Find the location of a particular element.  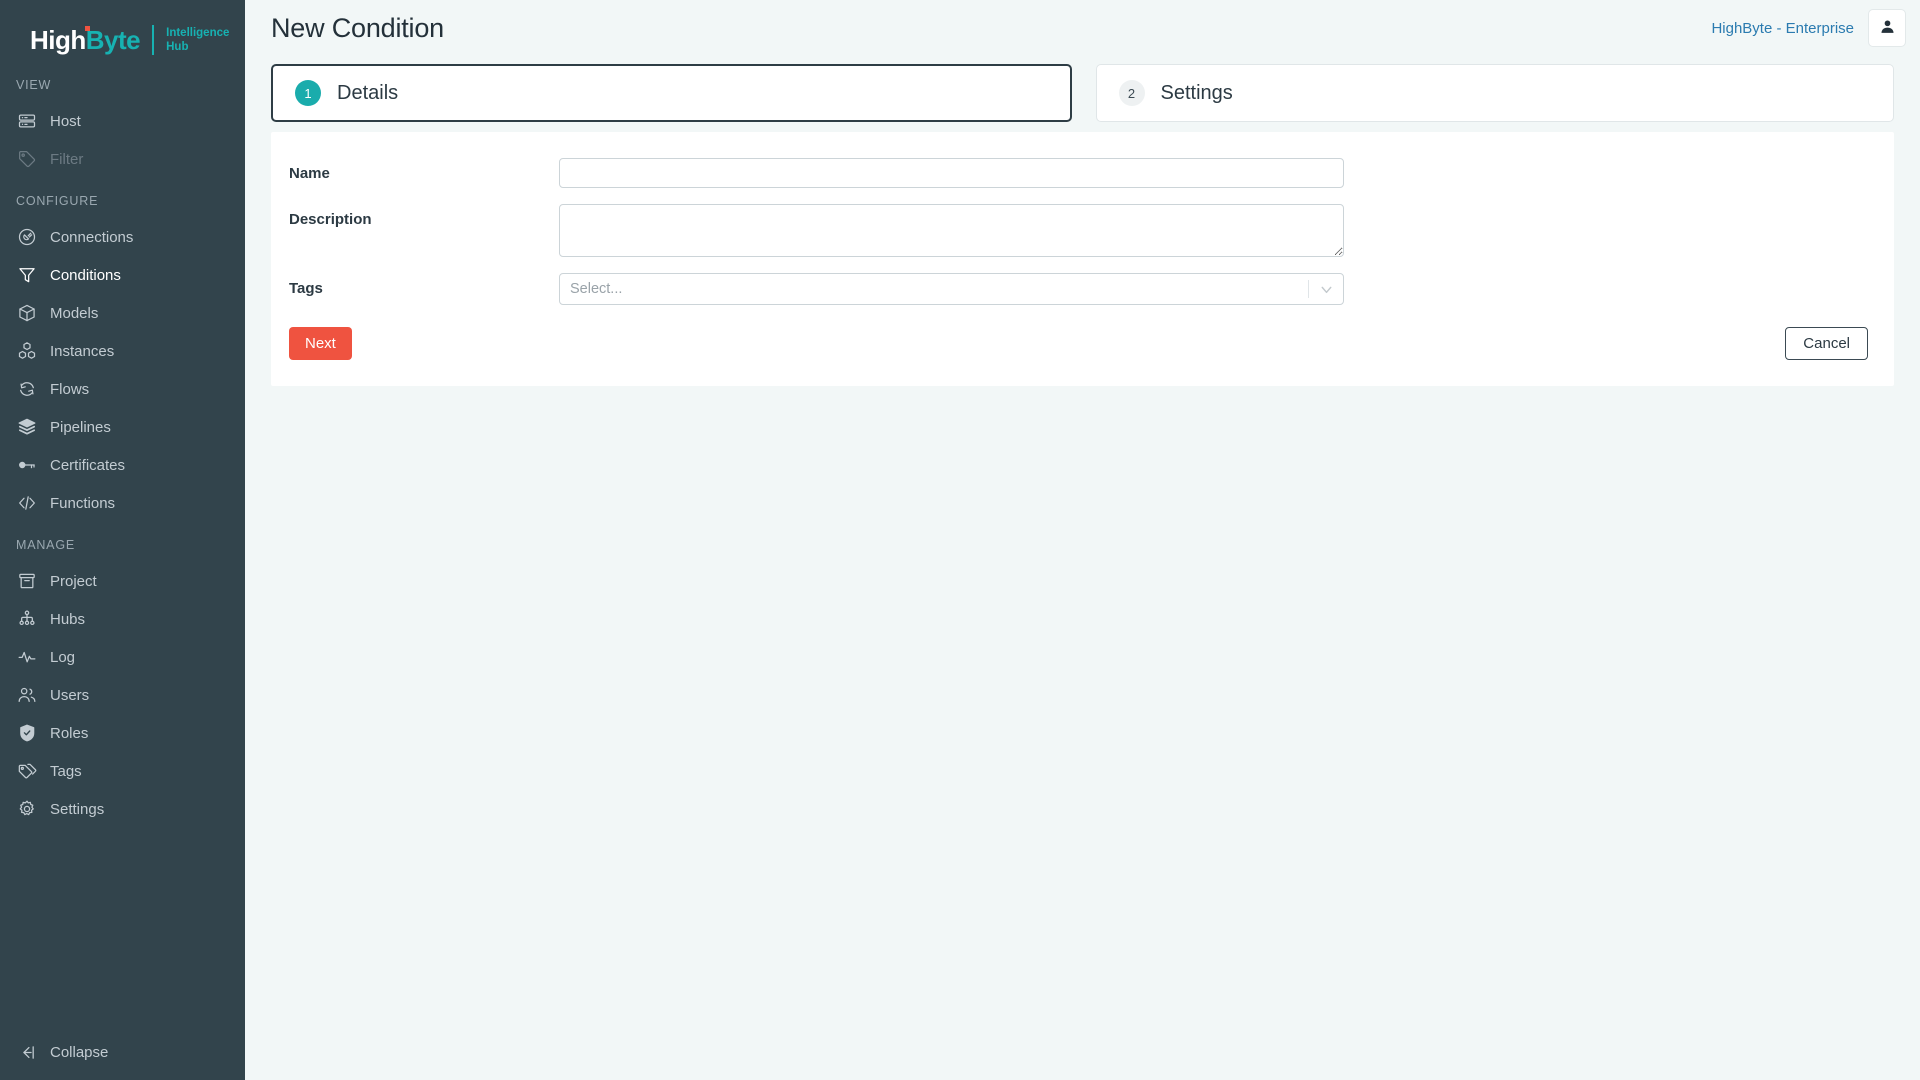

funnel-icon is located at coordinates (27, 275).